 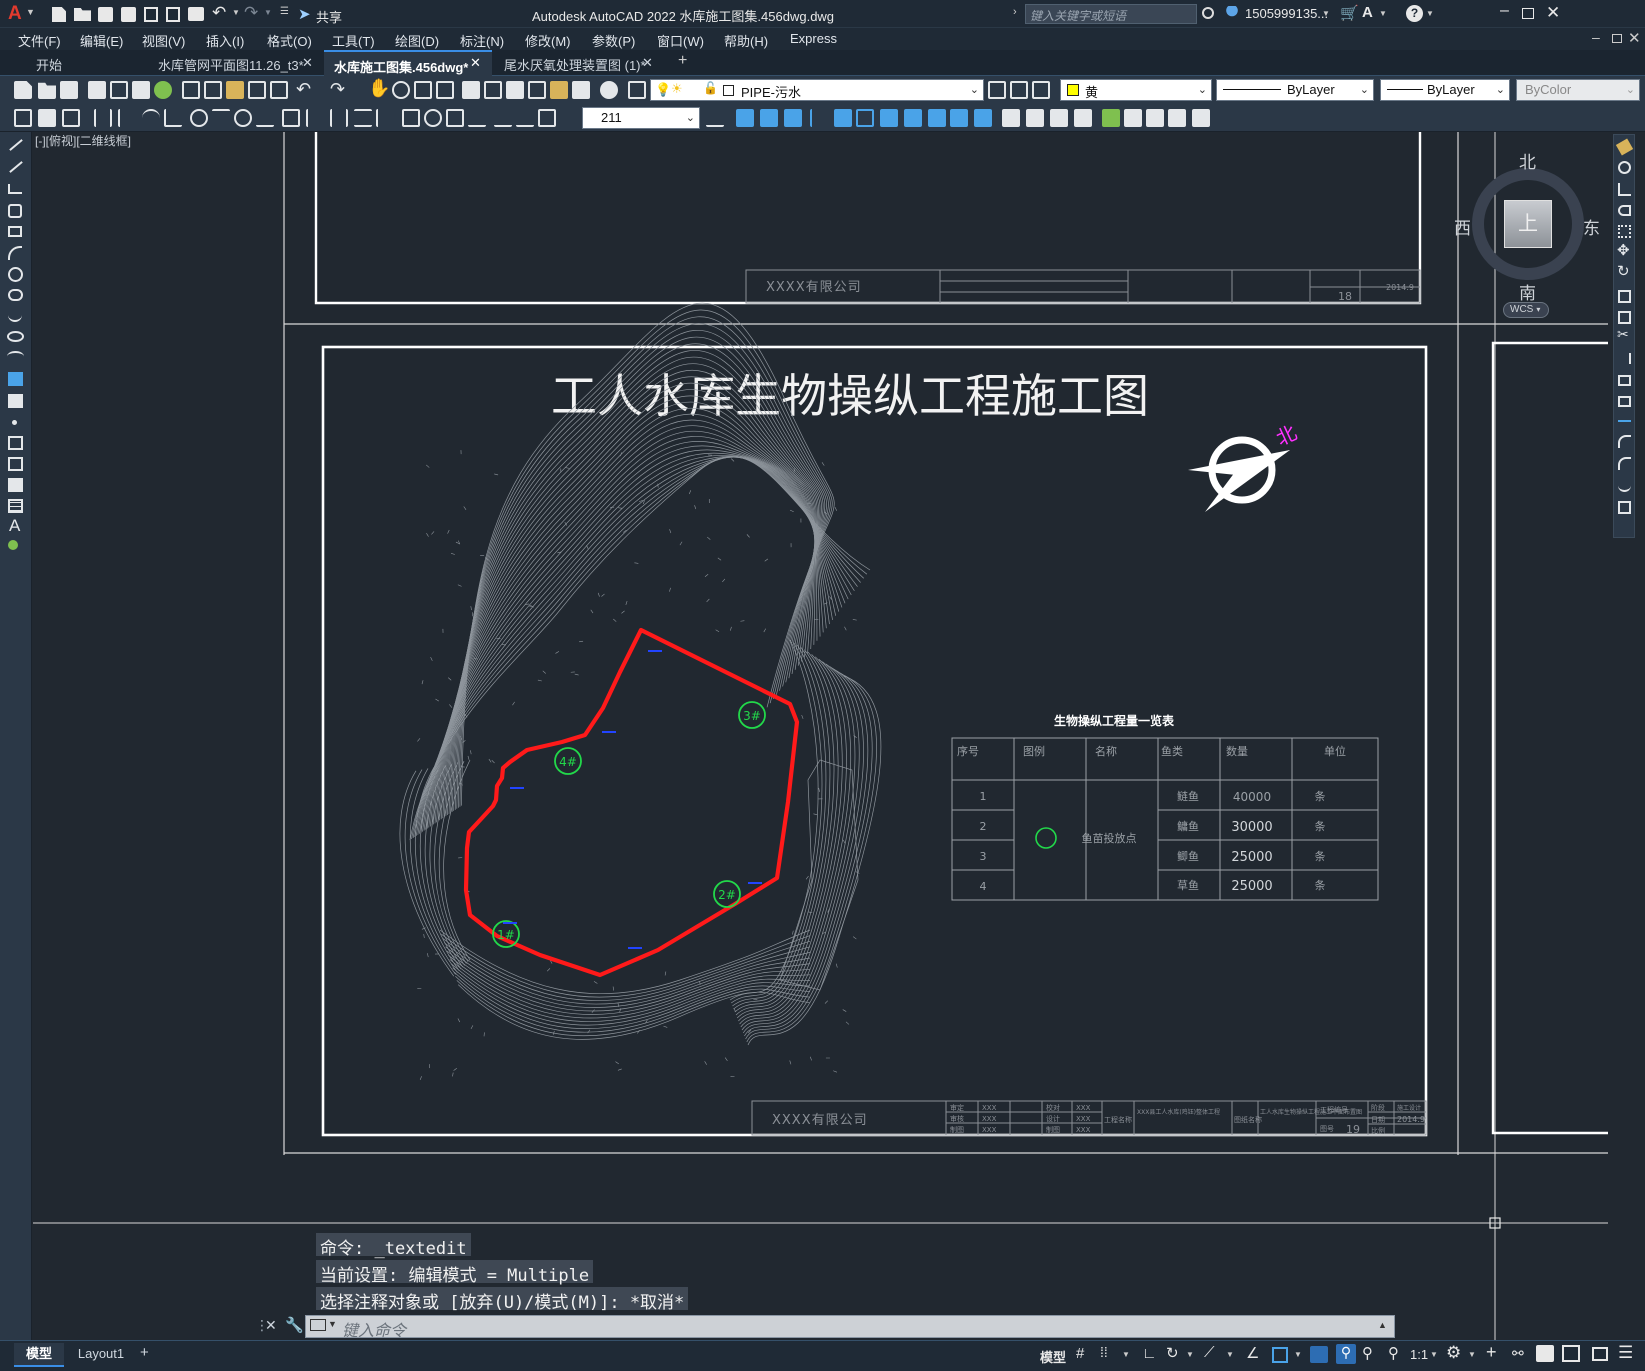 What do you see at coordinates (1453, 1353) in the screenshot?
I see `workspace-gear-icon: ⚙` at bounding box center [1453, 1353].